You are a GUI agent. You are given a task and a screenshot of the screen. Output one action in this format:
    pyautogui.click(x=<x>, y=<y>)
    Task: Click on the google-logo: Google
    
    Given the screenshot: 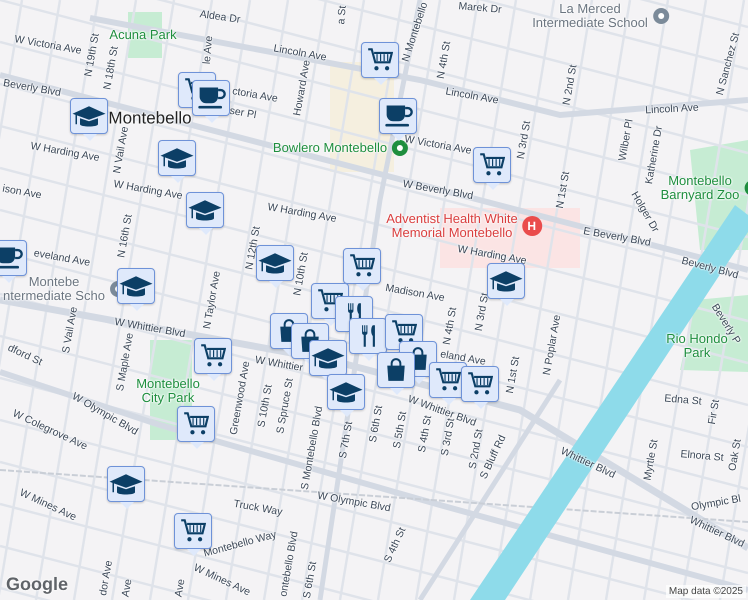 What is the action you would take?
    pyautogui.click(x=37, y=584)
    